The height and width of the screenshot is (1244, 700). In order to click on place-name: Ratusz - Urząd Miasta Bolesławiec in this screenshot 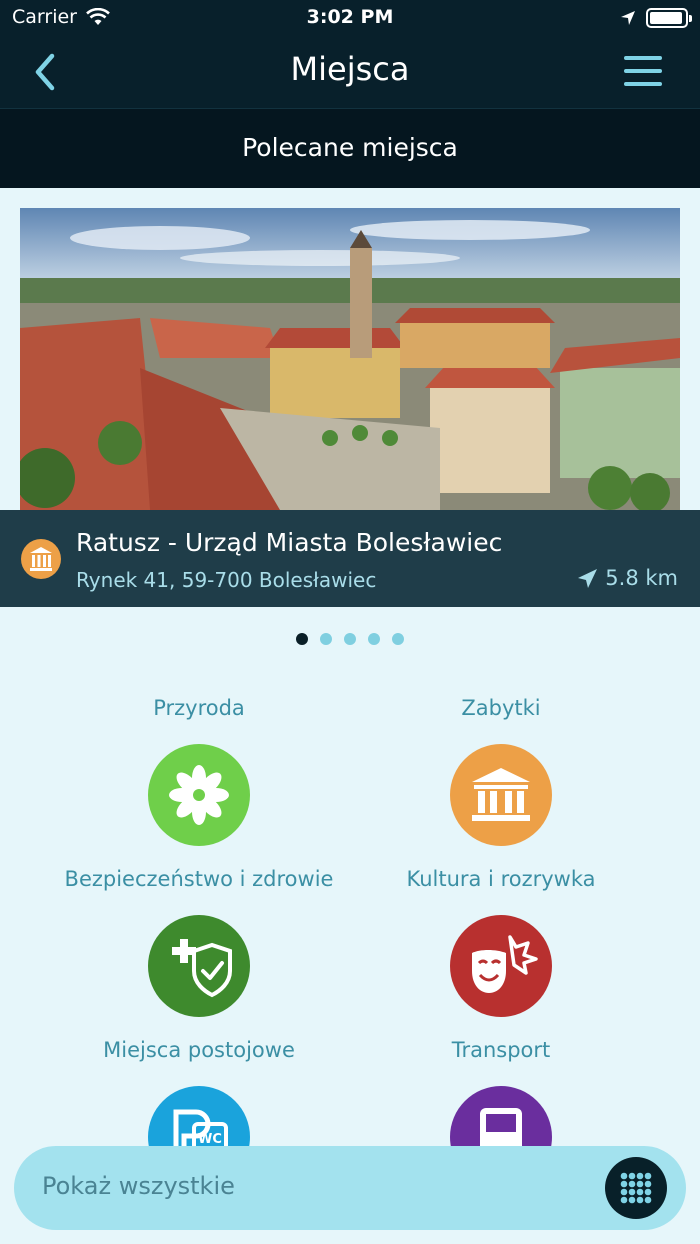, I will do `click(289, 542)`.